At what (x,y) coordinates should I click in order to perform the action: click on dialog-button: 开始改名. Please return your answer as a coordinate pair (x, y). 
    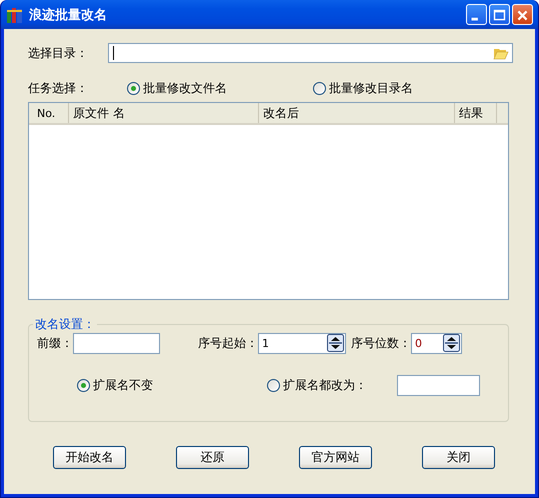
    Looking at the image, I should click on (89, 457).